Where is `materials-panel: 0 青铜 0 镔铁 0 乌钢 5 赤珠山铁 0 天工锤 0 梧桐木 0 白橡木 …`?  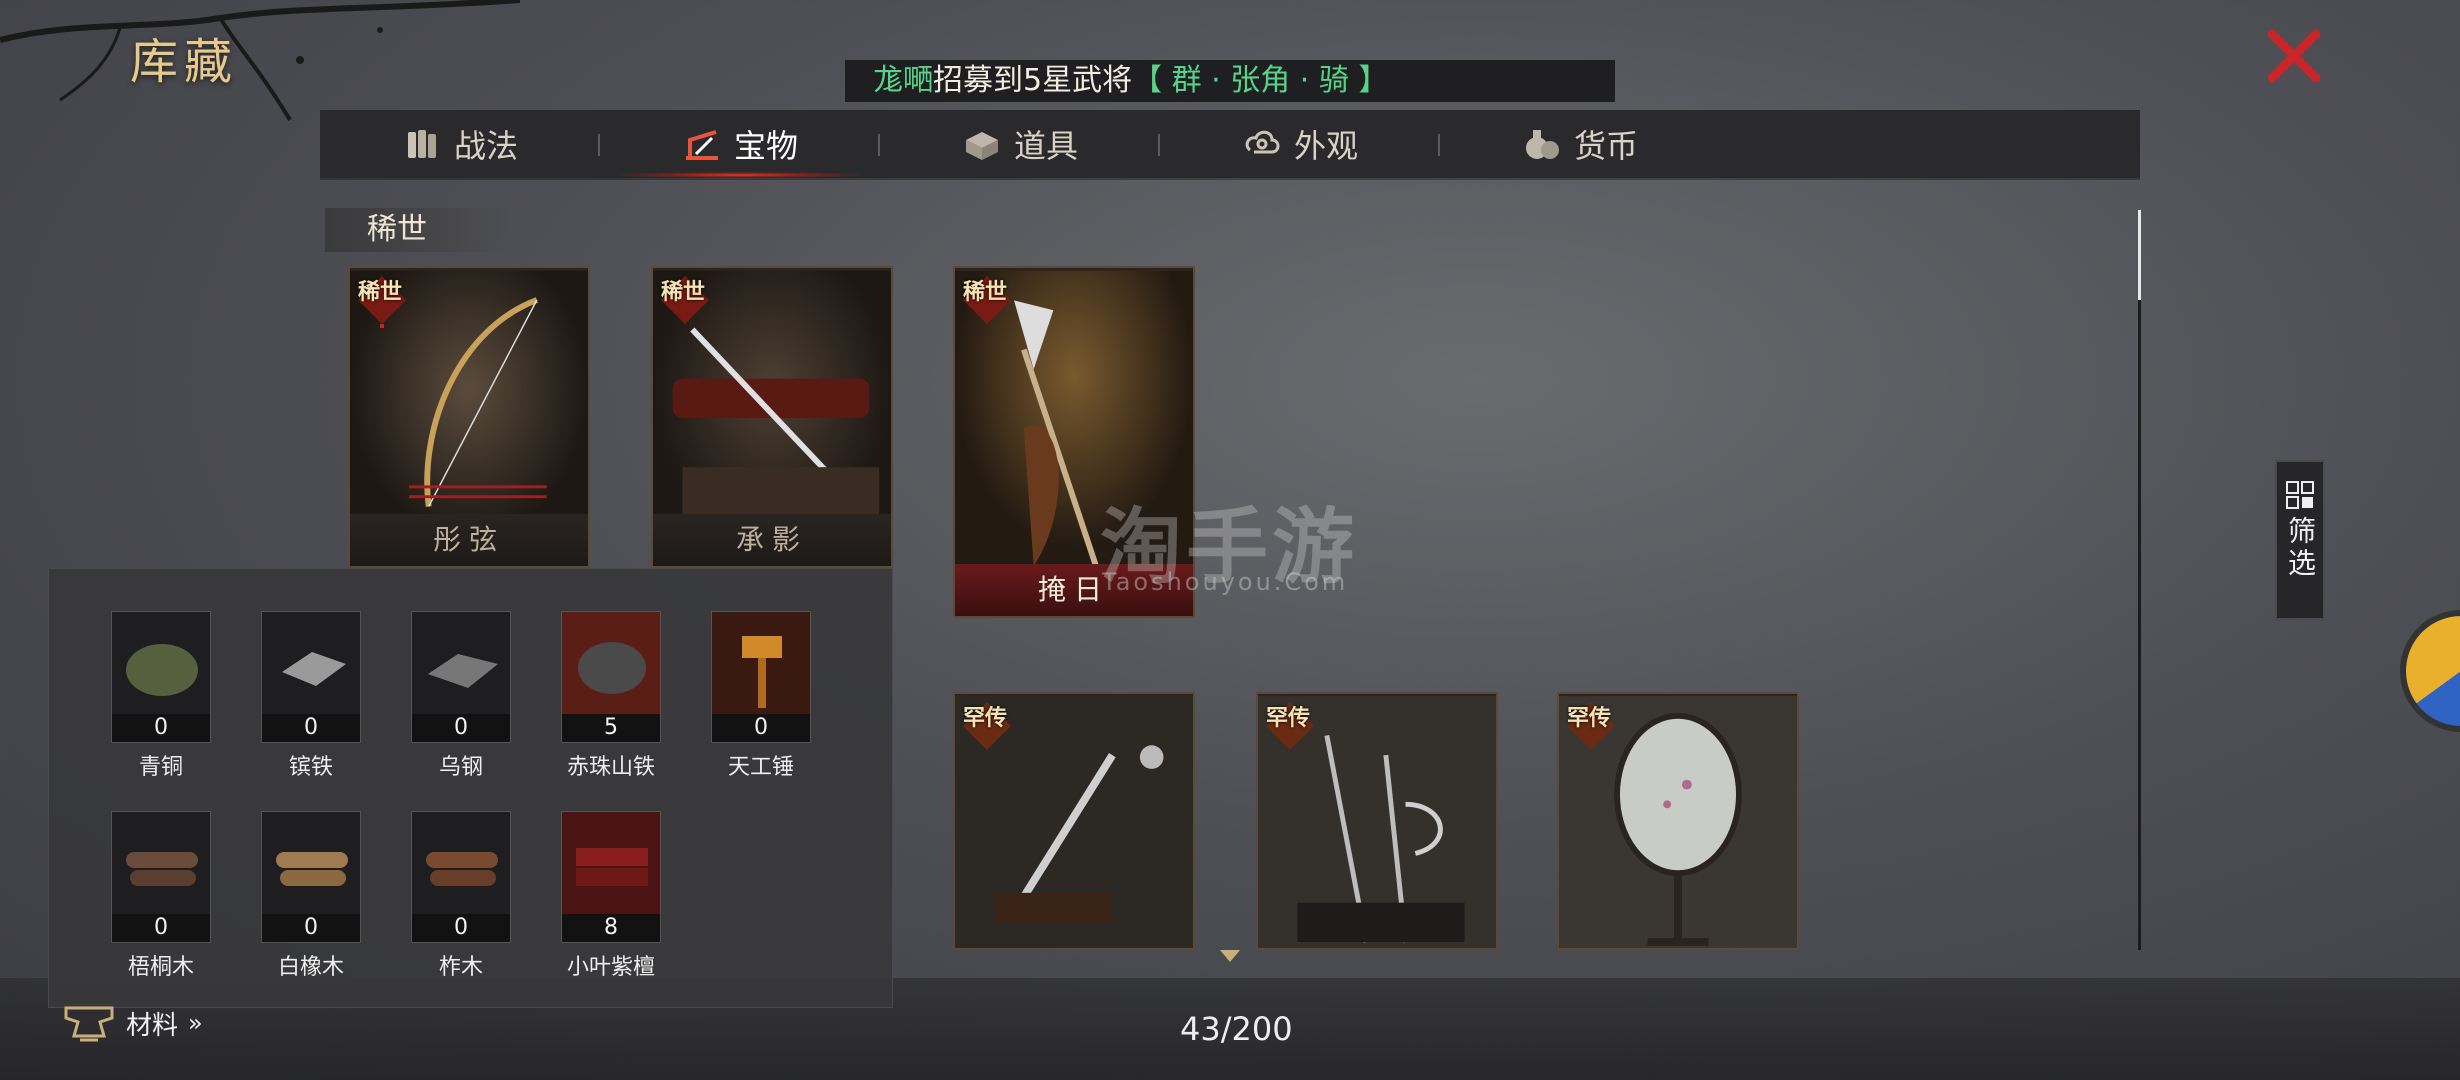 materials-panel: 0 青铜 0 镔铁 0 乌钢 5 赤珠山铁 0 天工锤 0 梧桐木 0 白橡木 … is located at coordinates (470, 788).